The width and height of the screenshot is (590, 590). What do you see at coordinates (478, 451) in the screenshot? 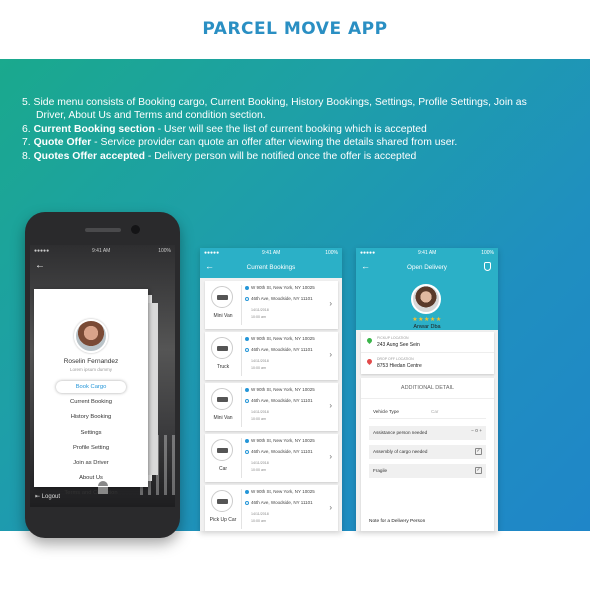
I see `assembly-checkbox: ✓` at bounding box center [478, 451].